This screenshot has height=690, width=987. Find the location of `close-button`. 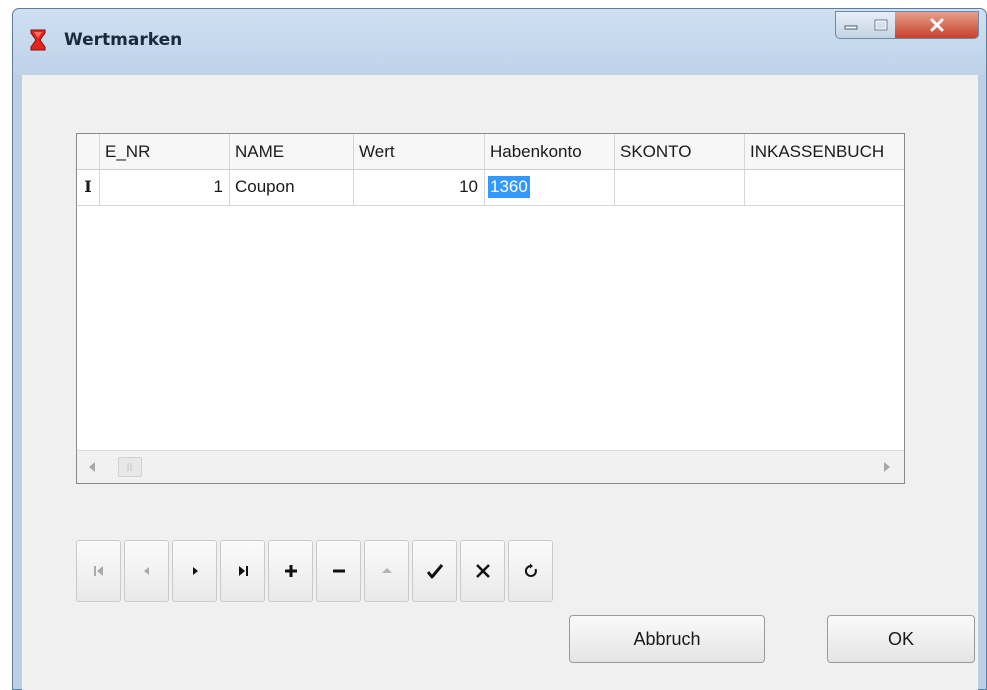

close-button is located at coordinates (937, 25).